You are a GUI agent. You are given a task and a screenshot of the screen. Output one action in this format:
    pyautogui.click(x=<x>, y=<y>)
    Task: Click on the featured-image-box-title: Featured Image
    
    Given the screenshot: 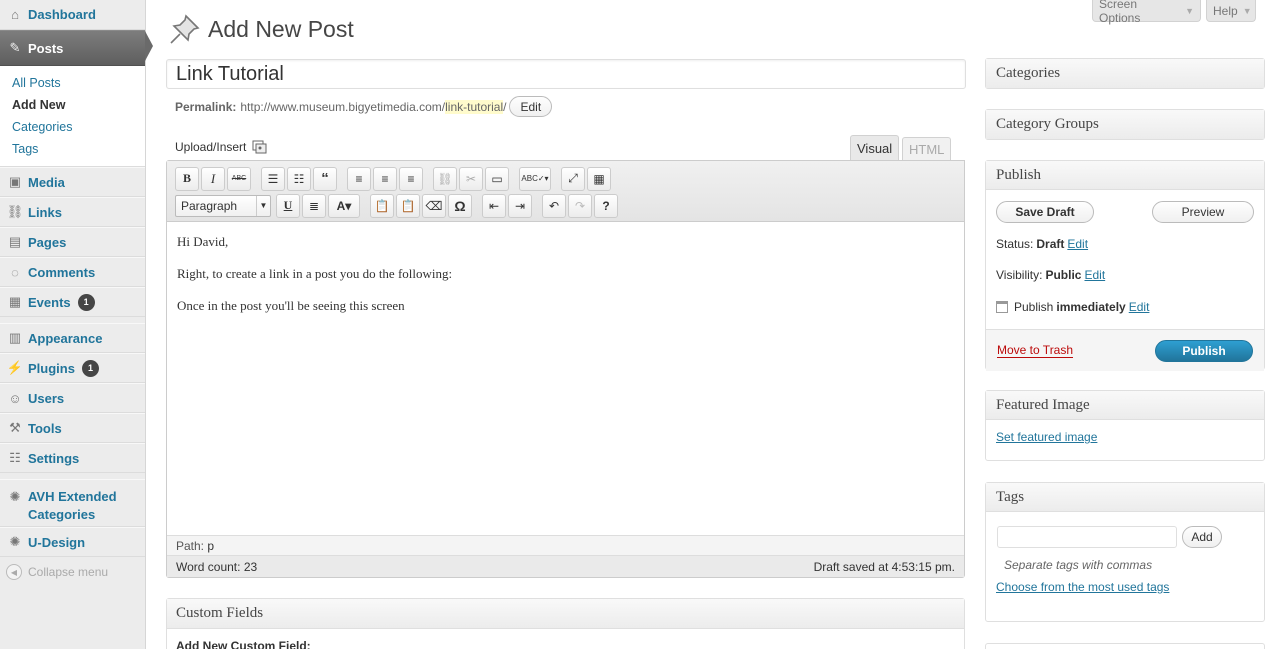 What is the action you would take?
    pyautogui.click(x=1125, y=405)
    